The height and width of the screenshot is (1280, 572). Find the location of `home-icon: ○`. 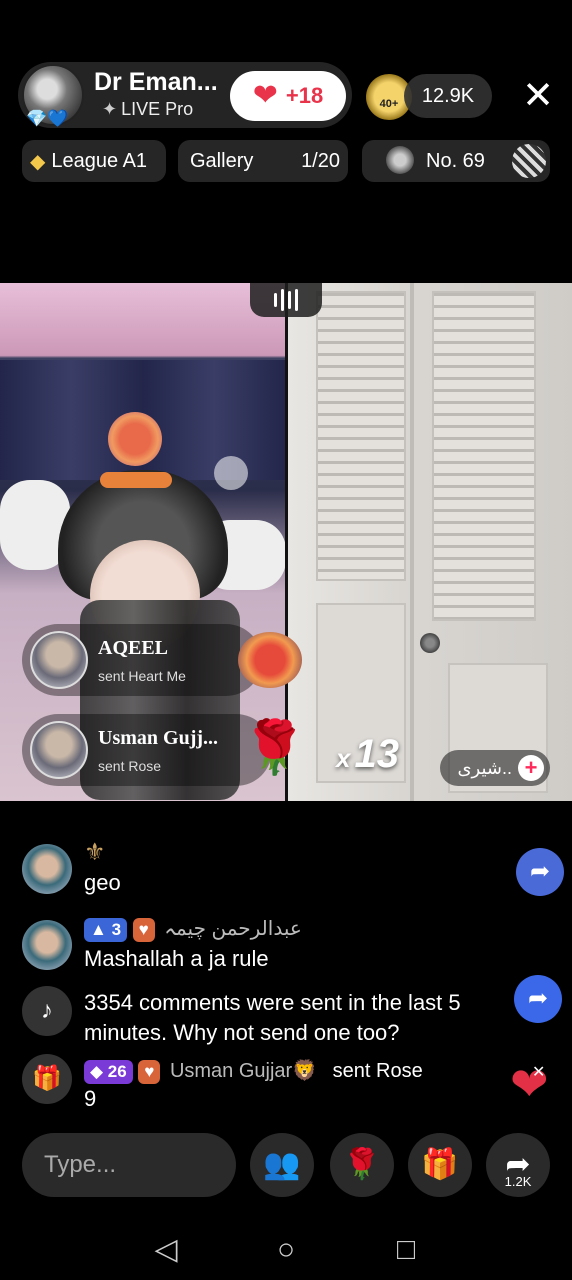

home-icon: ○ is located at coordinates (286, 1250).